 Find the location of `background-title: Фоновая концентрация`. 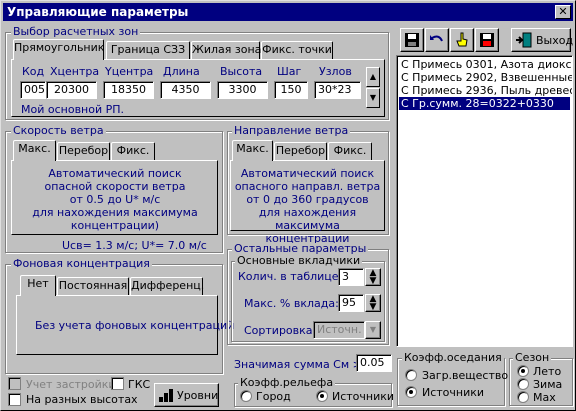

background-title: Фоновая концентрация is located at coordinates (81, 263).